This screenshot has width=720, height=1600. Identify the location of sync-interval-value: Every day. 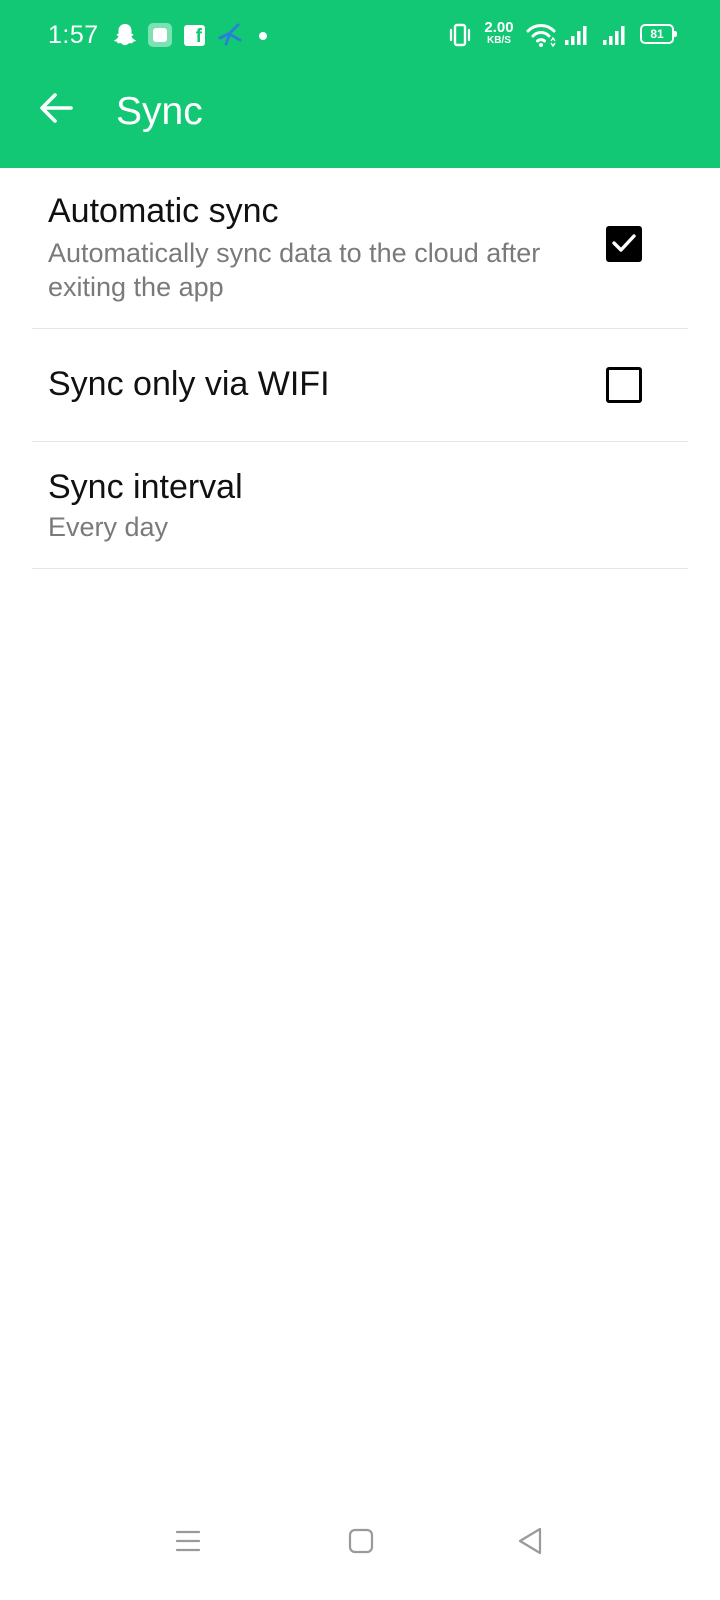
(108, 527).